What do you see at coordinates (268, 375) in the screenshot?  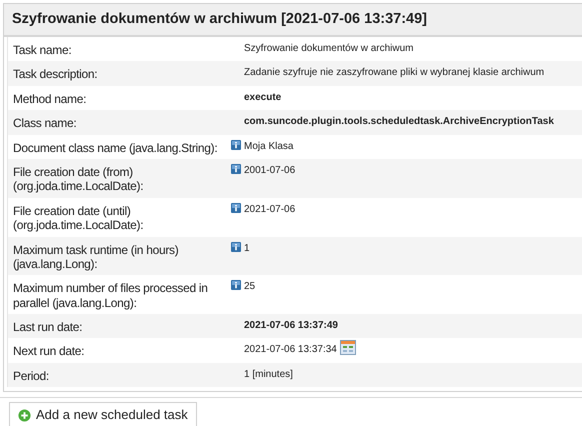 I see `field-value: 1 [minutes]` at bounding box center [268, 375].